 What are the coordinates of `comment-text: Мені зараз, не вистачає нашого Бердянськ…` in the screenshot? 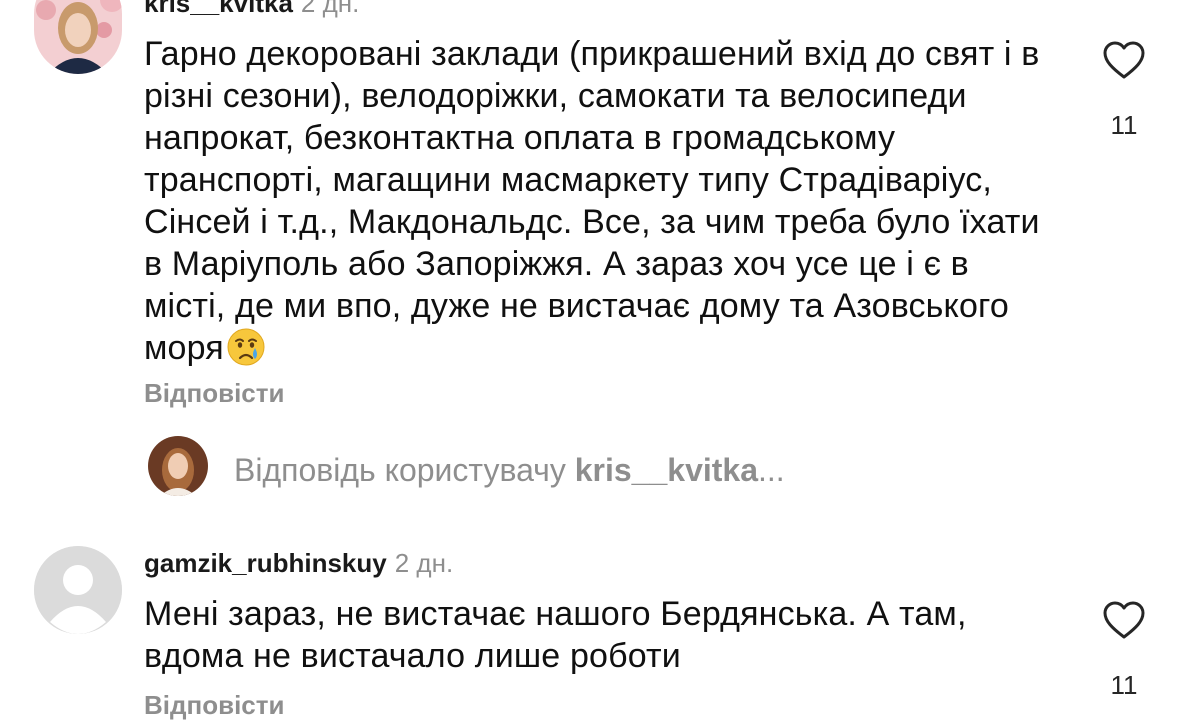 It's located at (555, 635).